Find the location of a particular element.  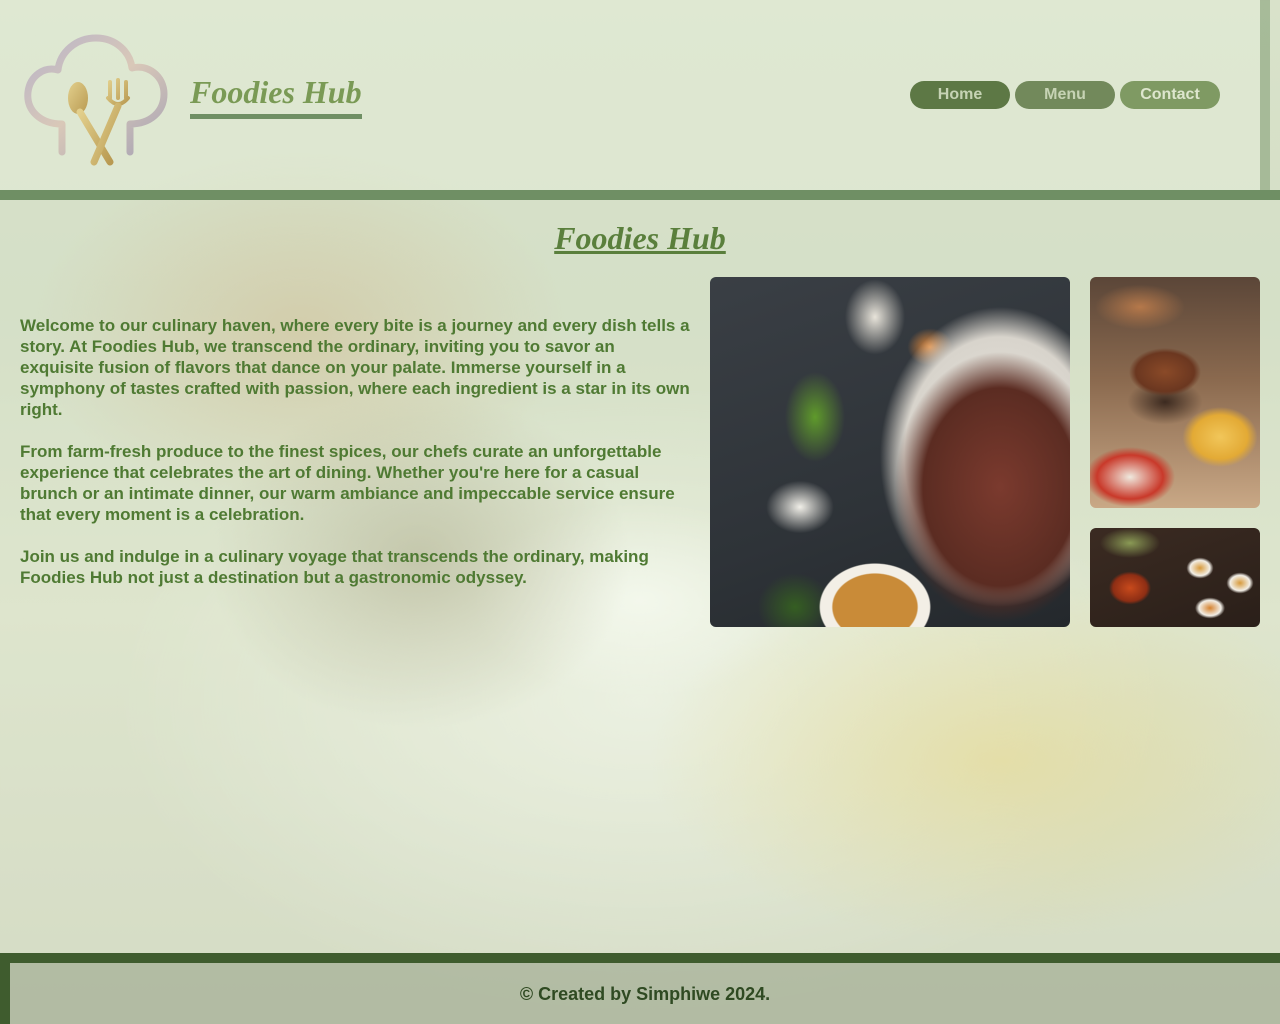

nav-contact-button: Contact is located at coordinates (1170, 95).